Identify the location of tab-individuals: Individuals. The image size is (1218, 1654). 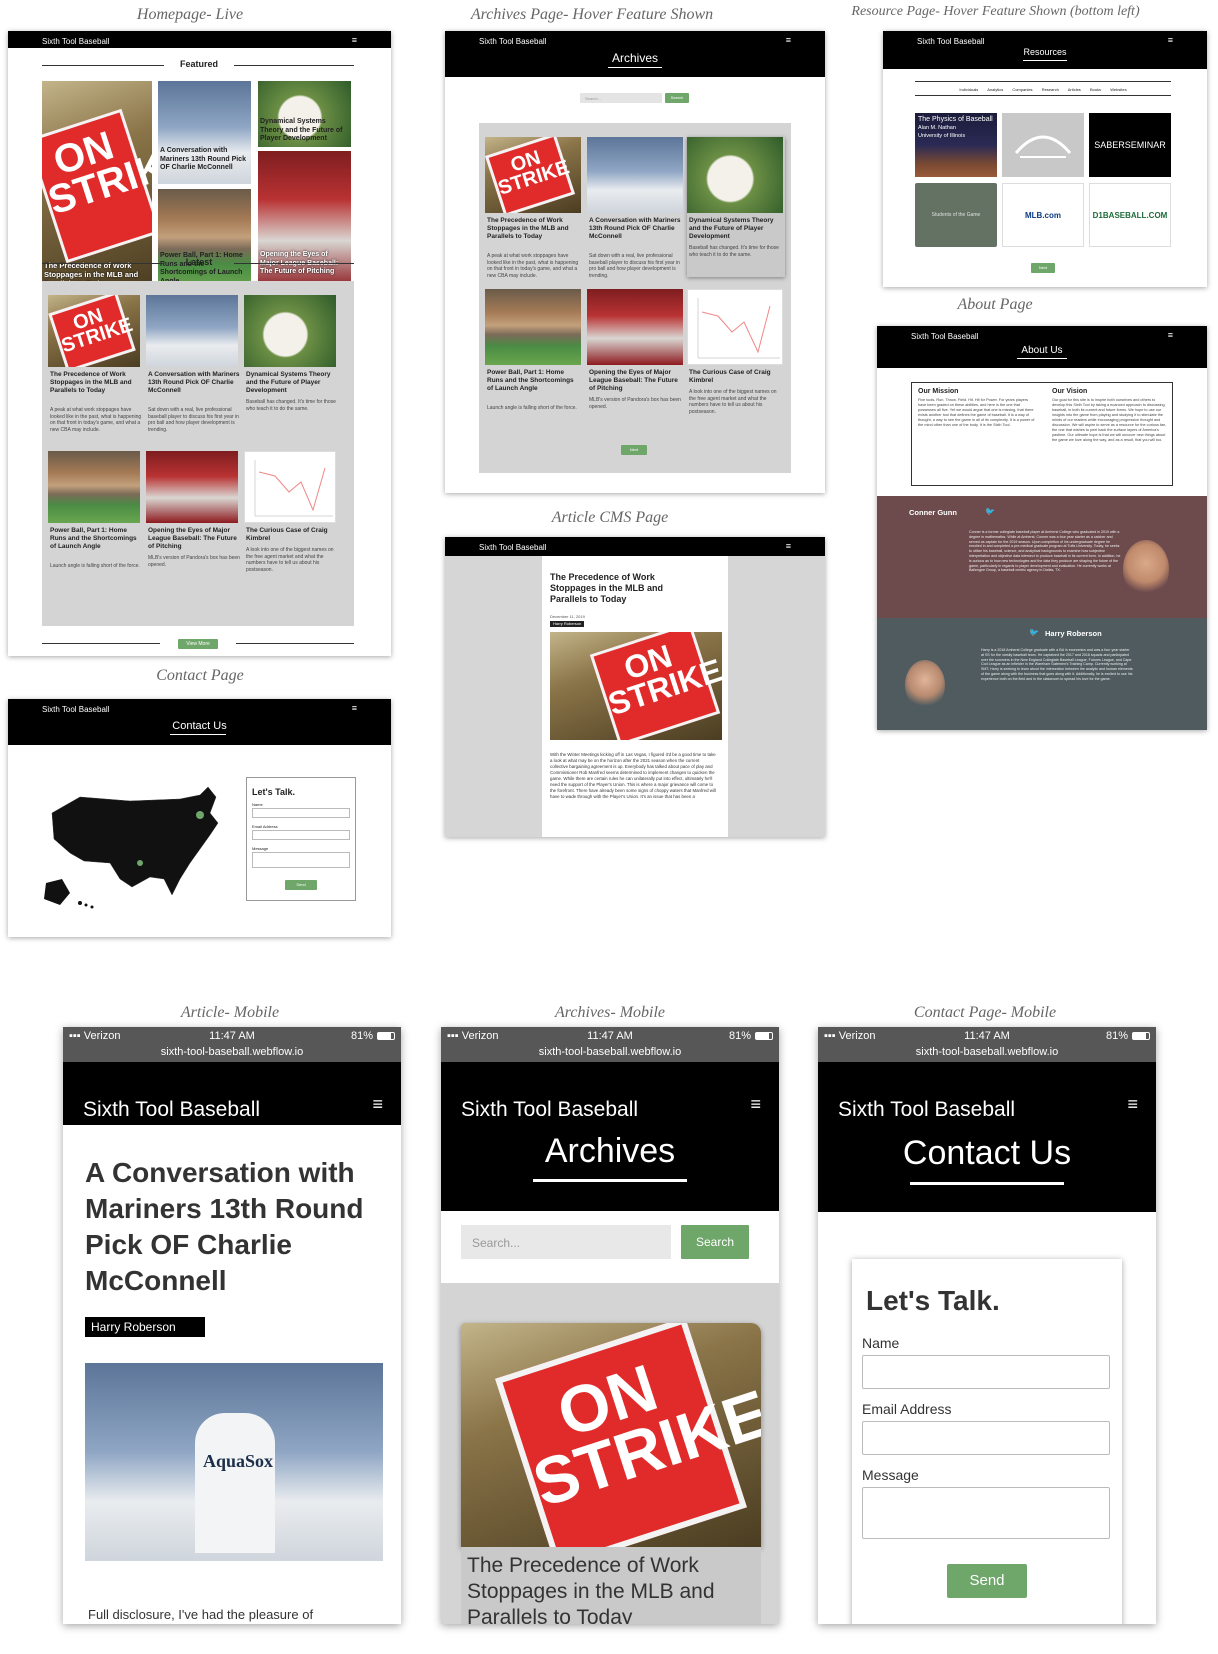
(968, 89).